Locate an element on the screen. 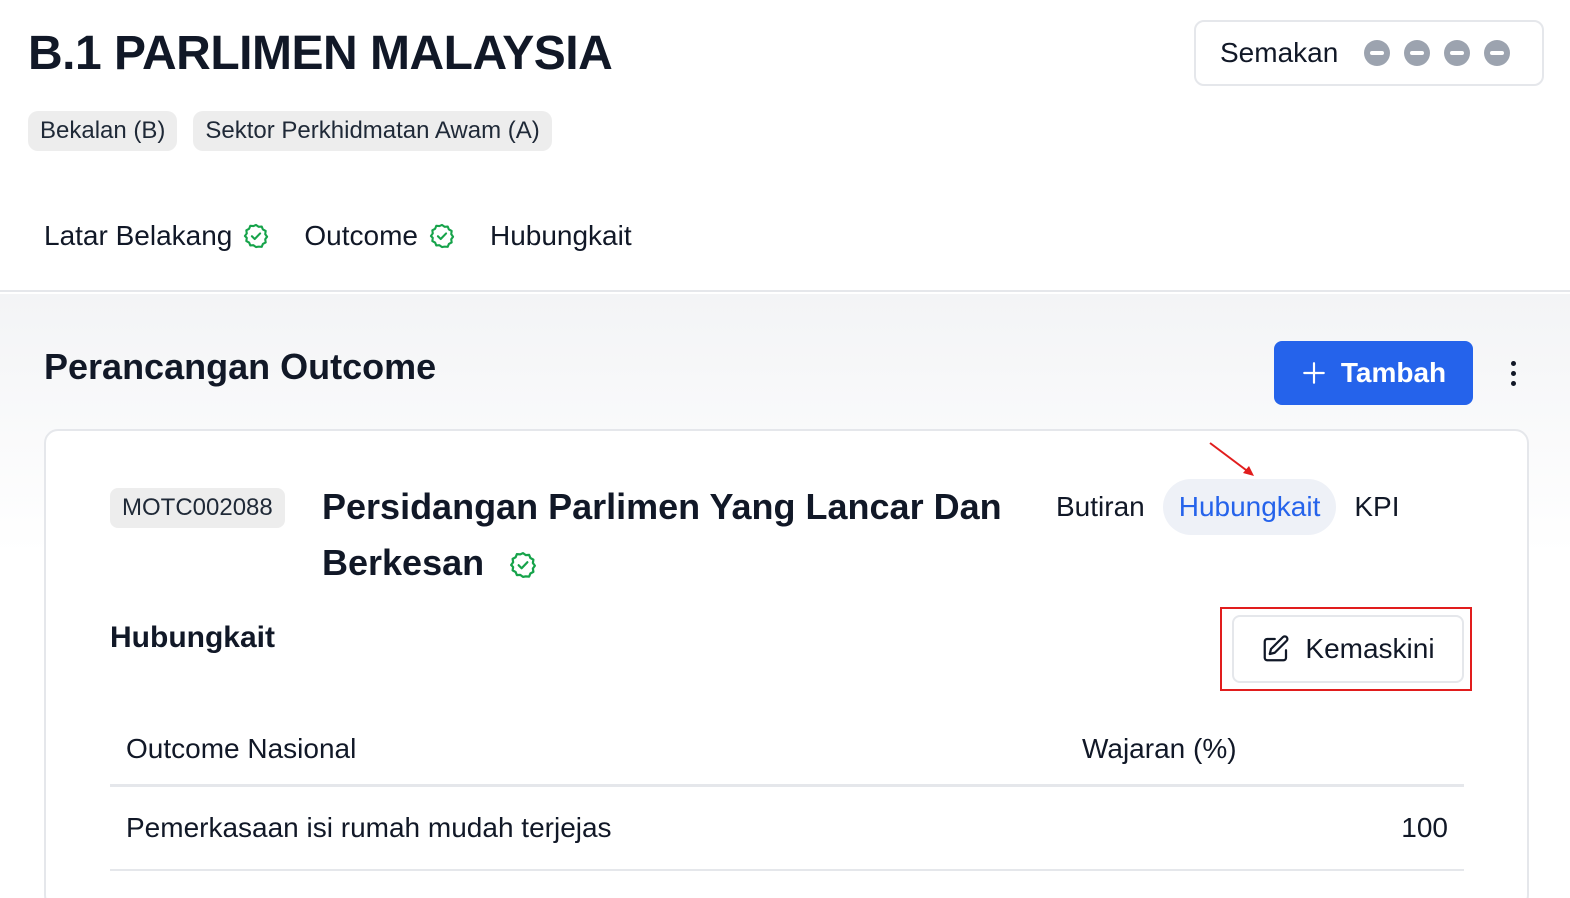 This screenshot has width=1570, height=898. review-label: Semakan is located at coordinates (1279, 52).